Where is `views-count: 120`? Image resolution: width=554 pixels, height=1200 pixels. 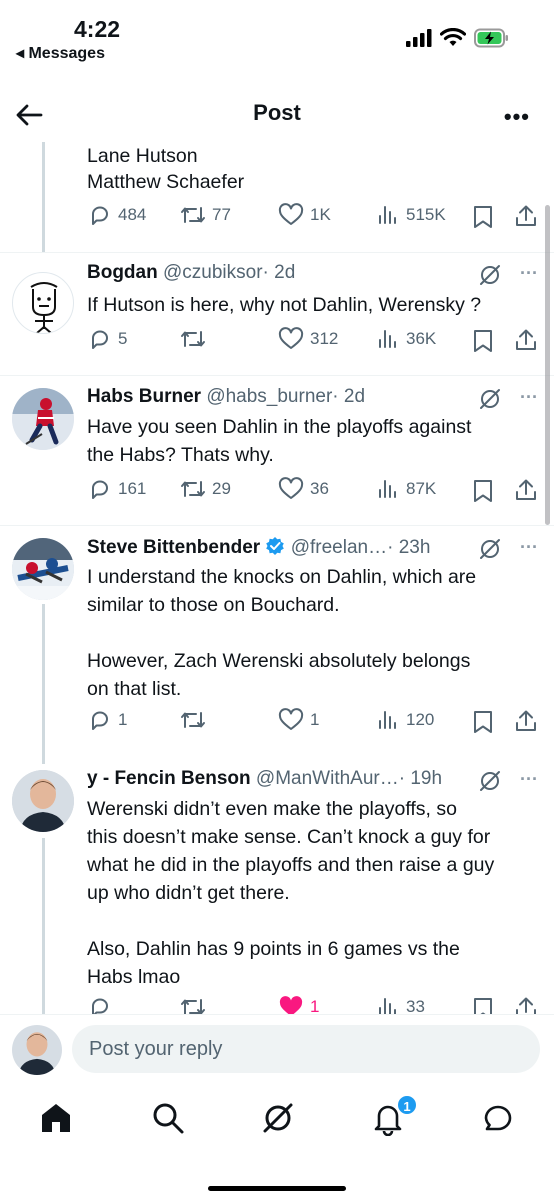
views-count: 120 is located at coordinates (420, 719).